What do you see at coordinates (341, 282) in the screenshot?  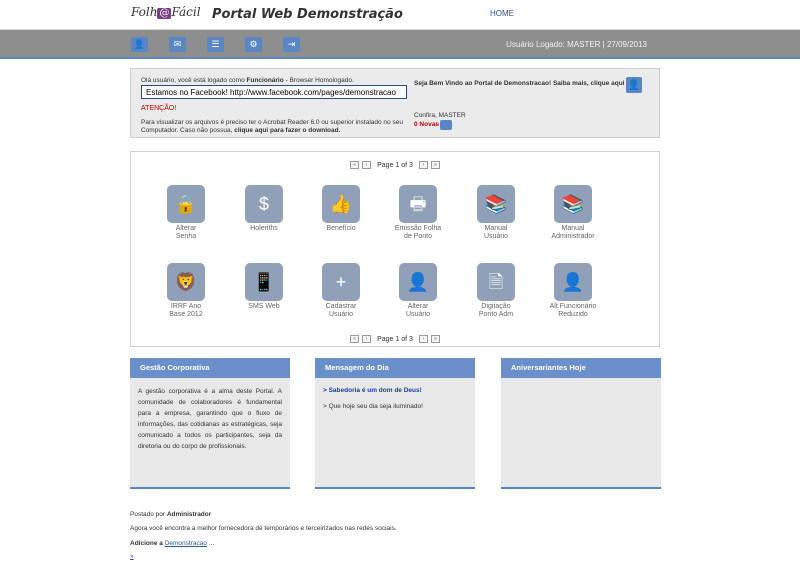 I see `add-user-icon: +` at bounding box center [341, 282].